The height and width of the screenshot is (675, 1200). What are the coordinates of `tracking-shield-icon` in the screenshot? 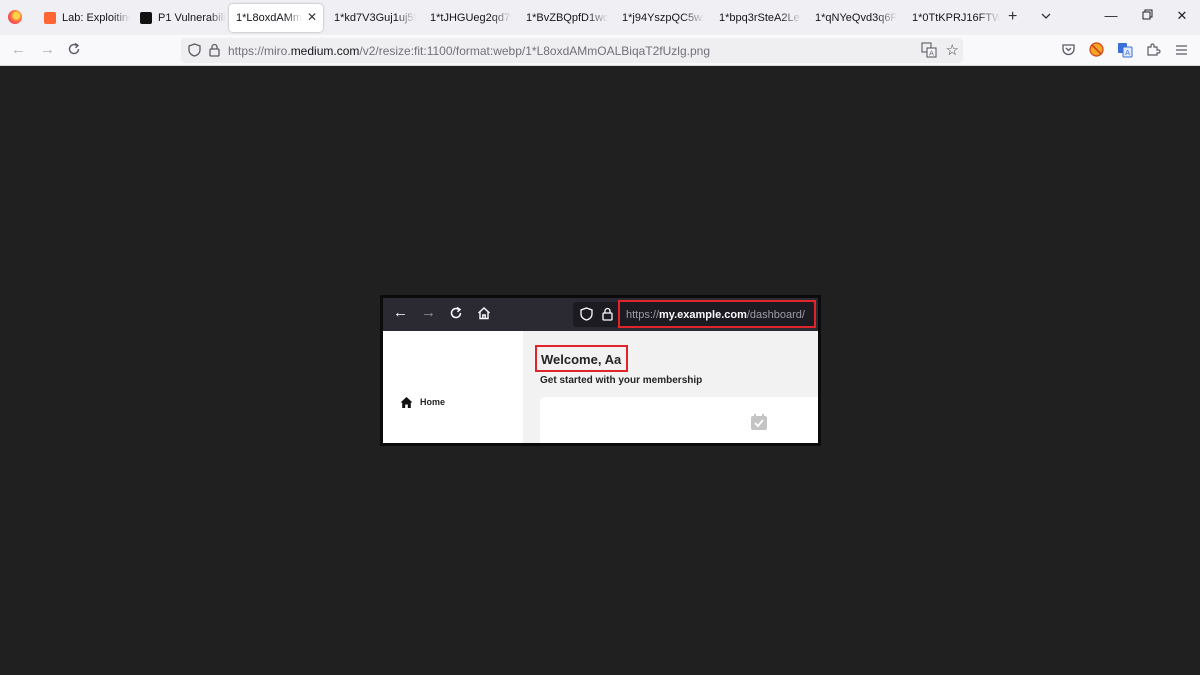 It's located at (194, 52).